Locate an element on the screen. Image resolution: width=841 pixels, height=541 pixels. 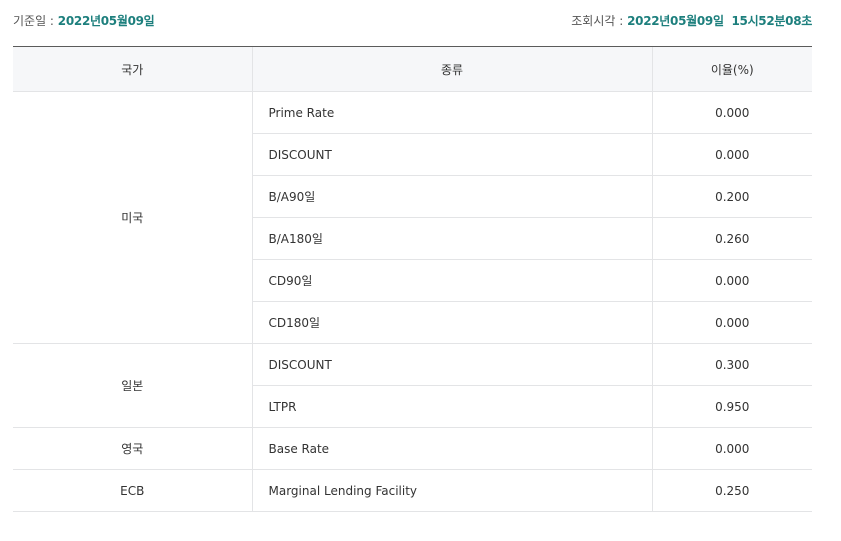
base-date-value: 2022년05월09일 is located at coordinates (106, 21).